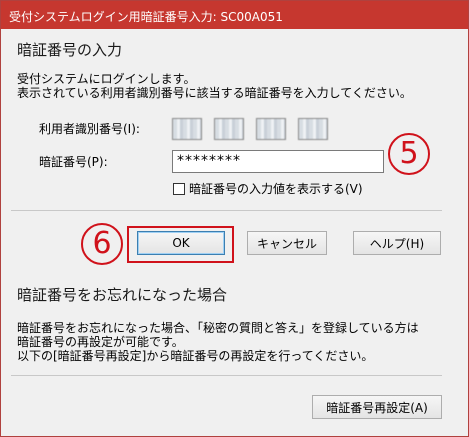  I want to click on password-input: ********, so click(278, 161).